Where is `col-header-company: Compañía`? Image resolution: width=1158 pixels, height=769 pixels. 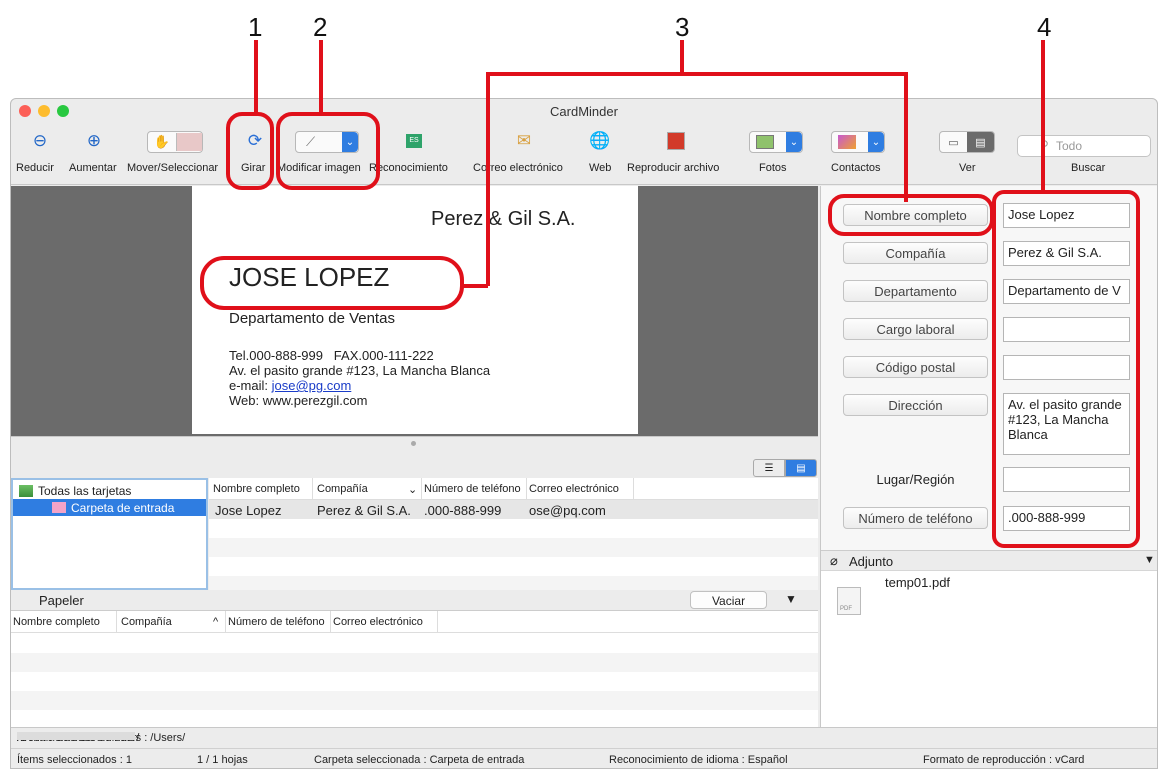
col-header-company: Compañía is located at coordinates (342, 489).